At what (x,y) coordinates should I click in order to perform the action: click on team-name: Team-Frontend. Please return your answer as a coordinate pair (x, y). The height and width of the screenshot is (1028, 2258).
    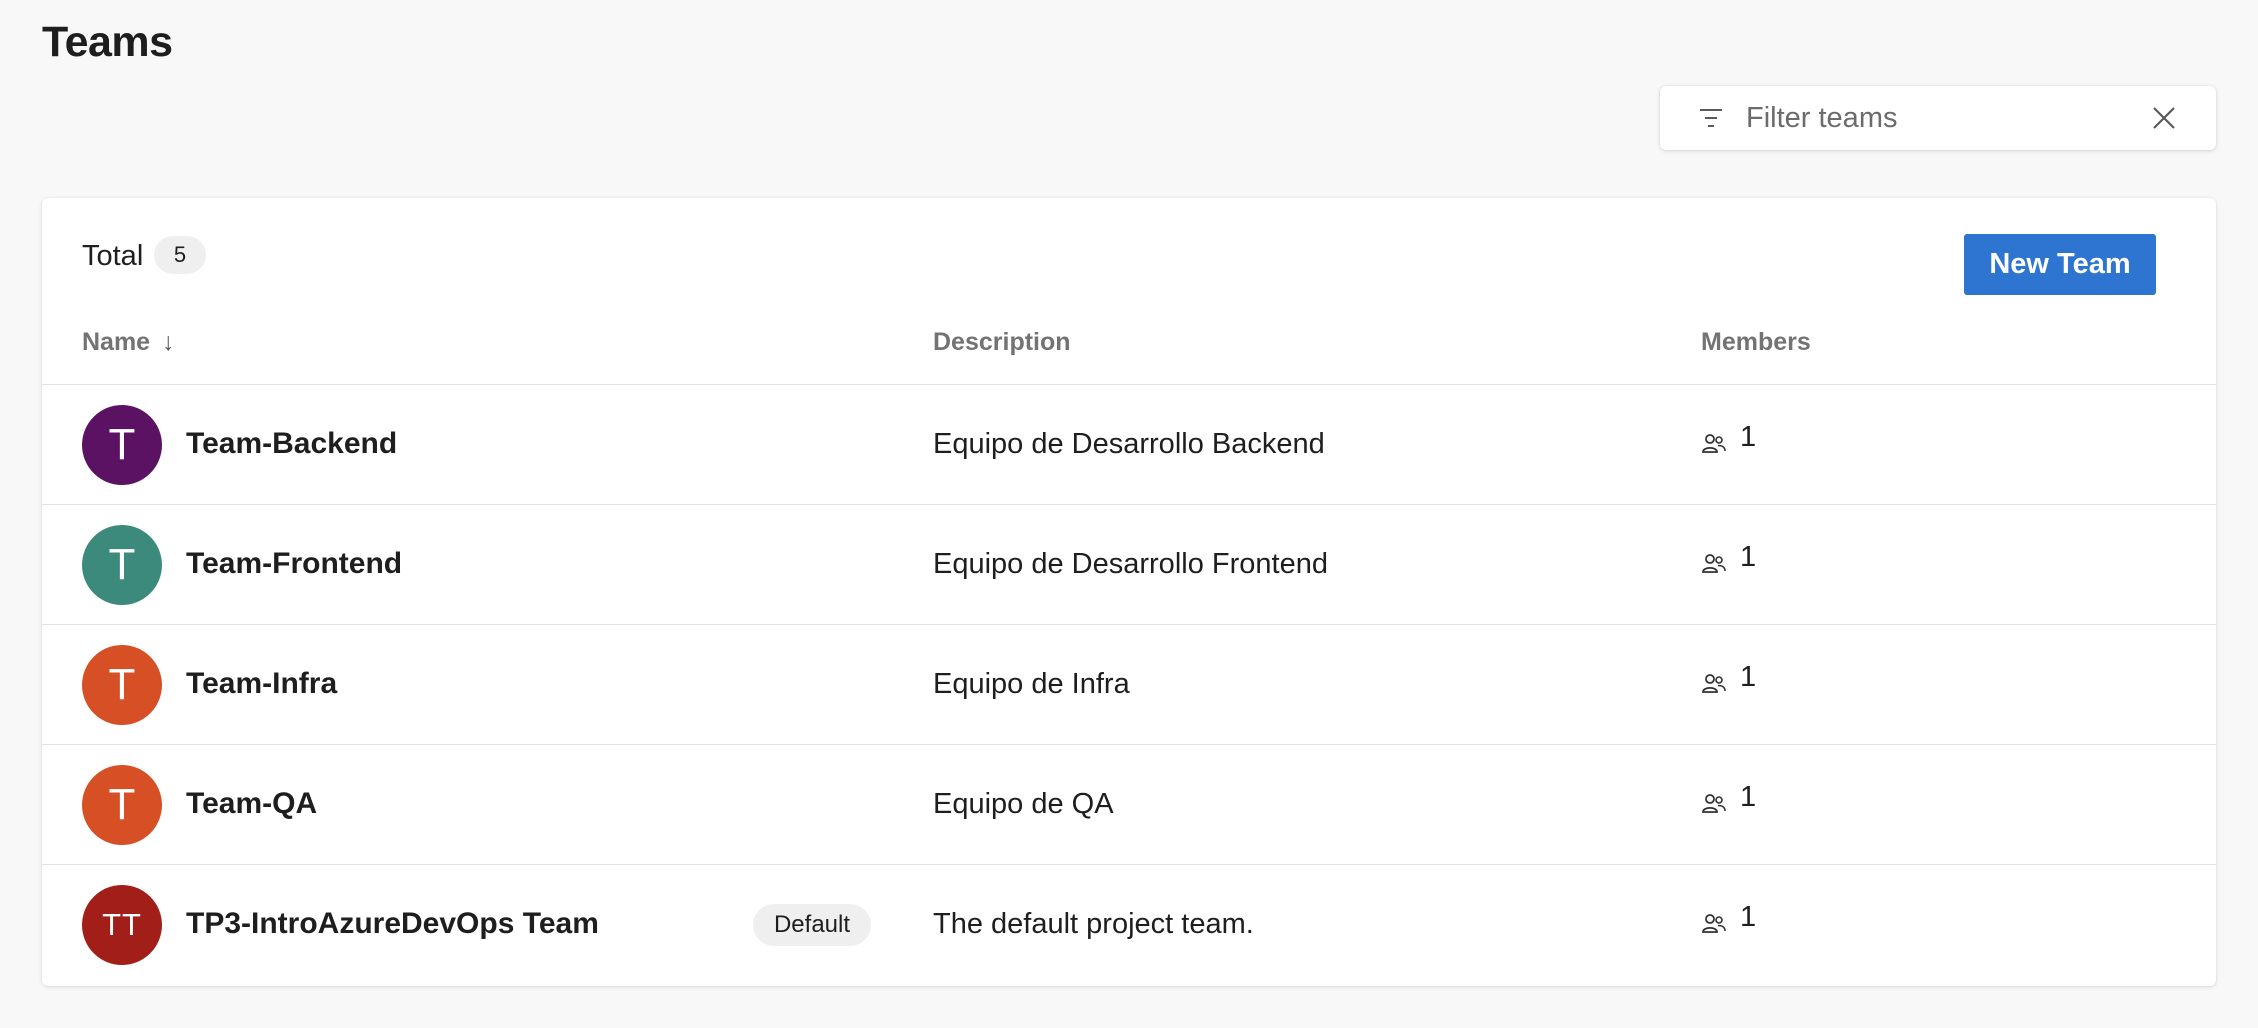
    Looking at the image, I should click on (294, 564).